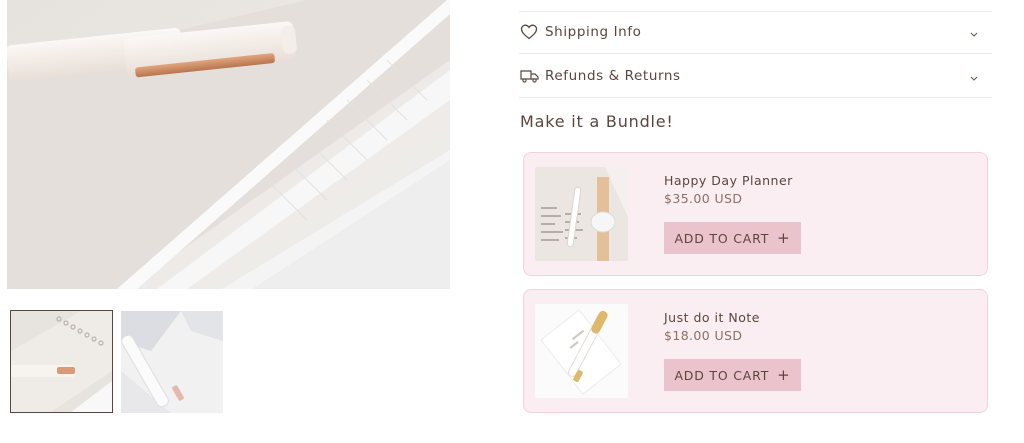 The width and height of the screenshot is (1024, 443). I want to click on product-name: Happy Day Planner, so click(728, 180).